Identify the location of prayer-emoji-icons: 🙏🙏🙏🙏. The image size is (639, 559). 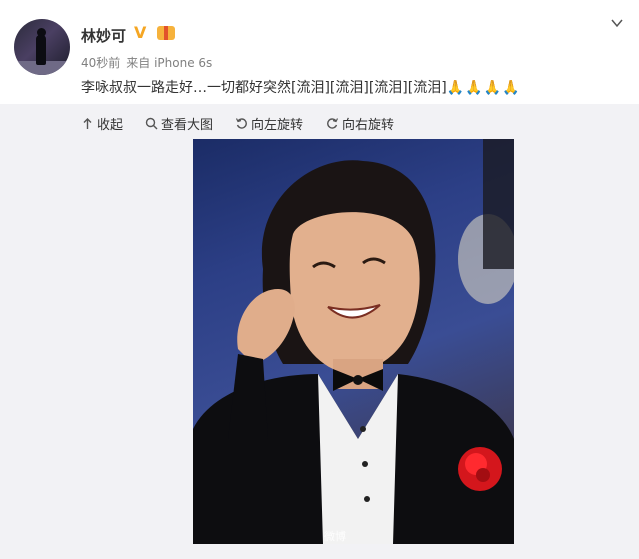
(483, 88).